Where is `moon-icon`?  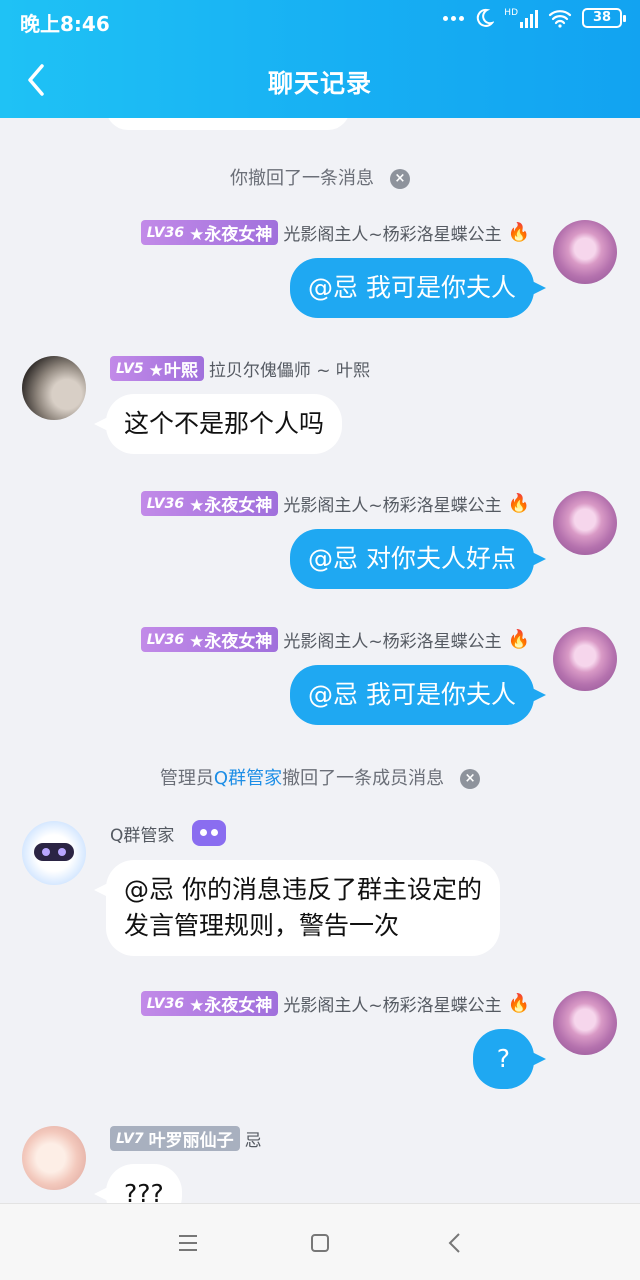 moon-icon is located at coordinates (486, 17).